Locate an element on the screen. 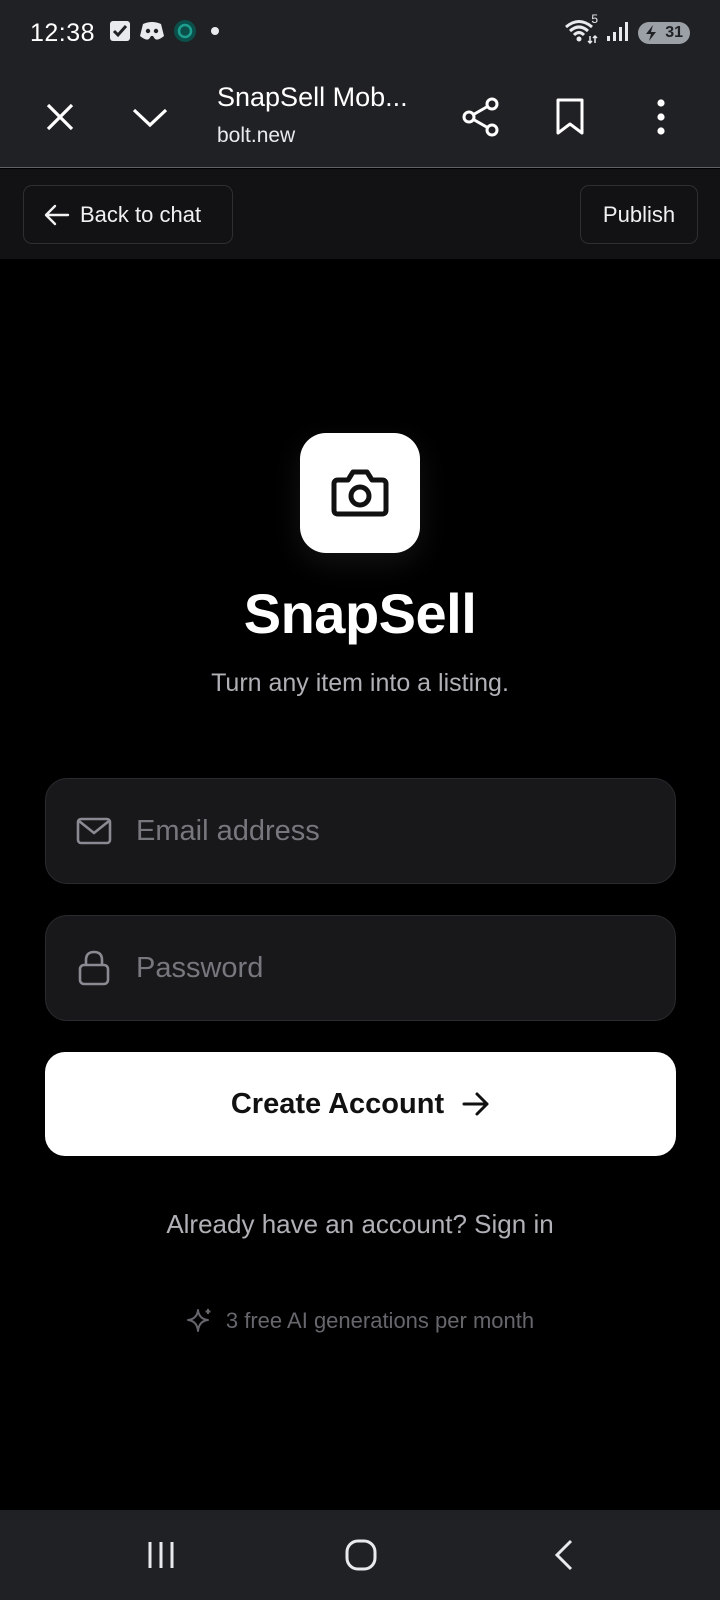 The width and height of the screenshot is (720, 1600). recent-apps-button is located at coordinates (161, 1555).